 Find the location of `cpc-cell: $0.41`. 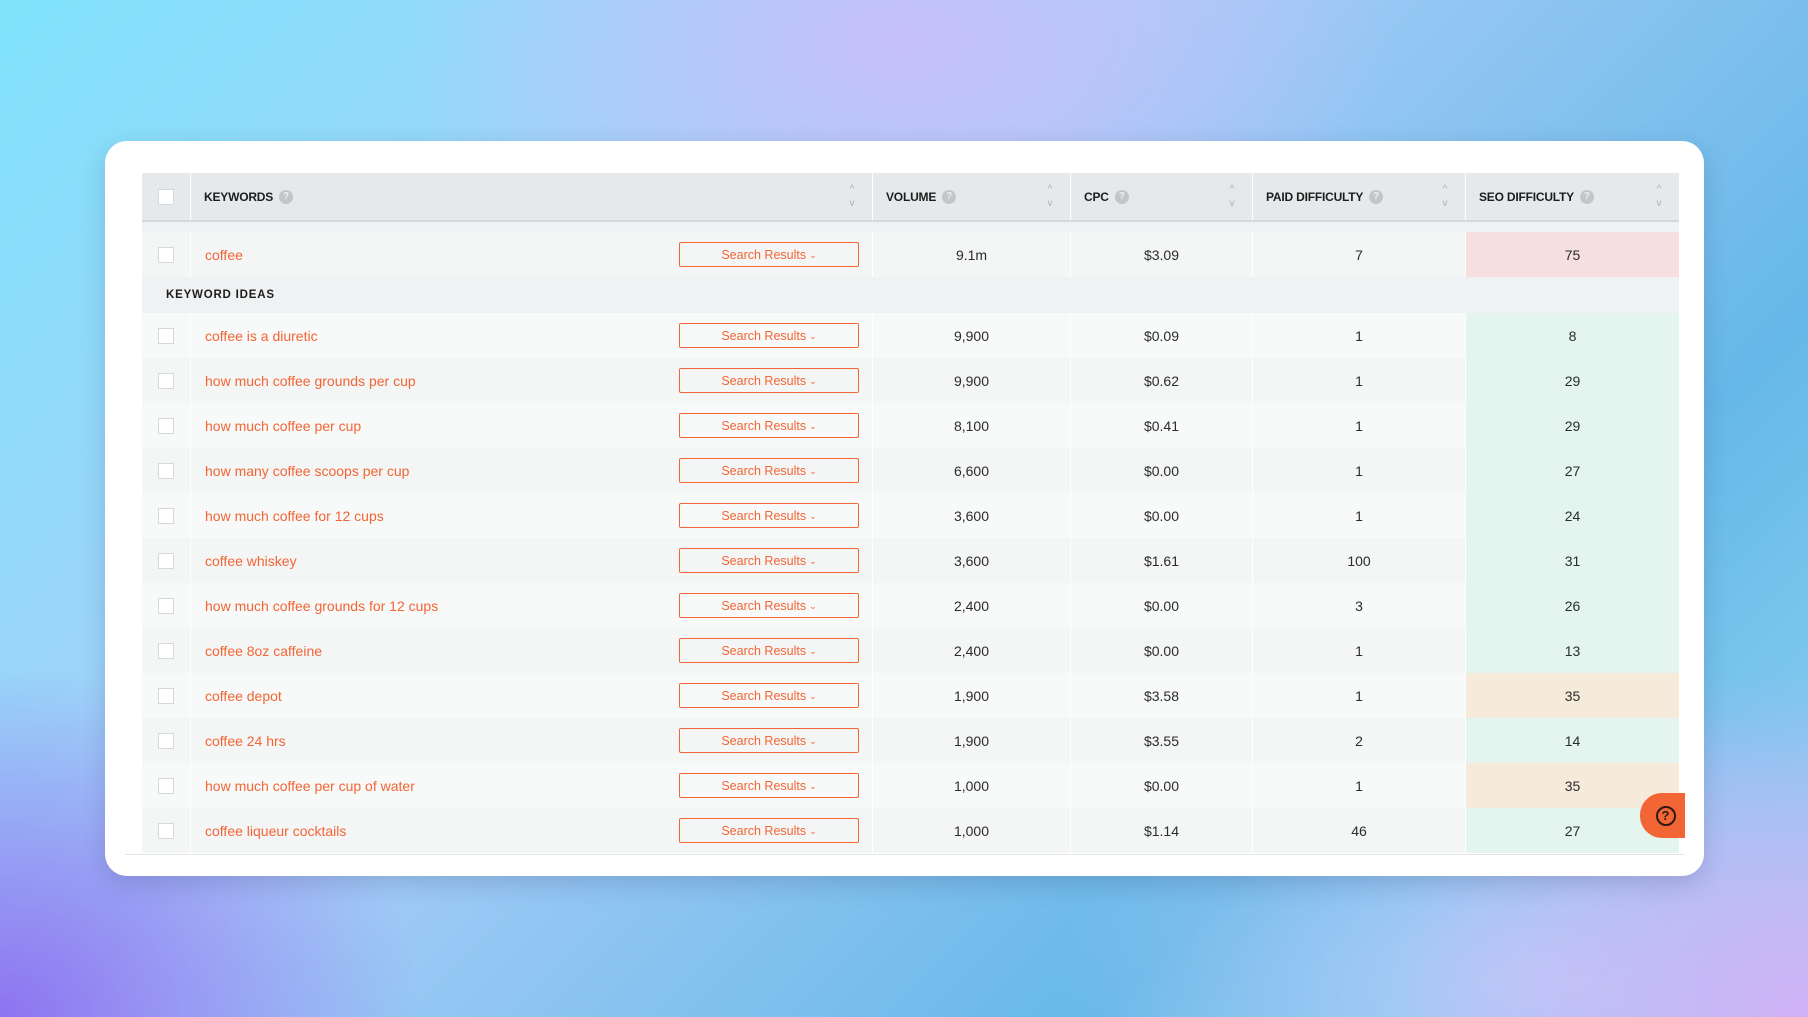

cpc-cell: $0.41 is located at coordinates (1162, 425).